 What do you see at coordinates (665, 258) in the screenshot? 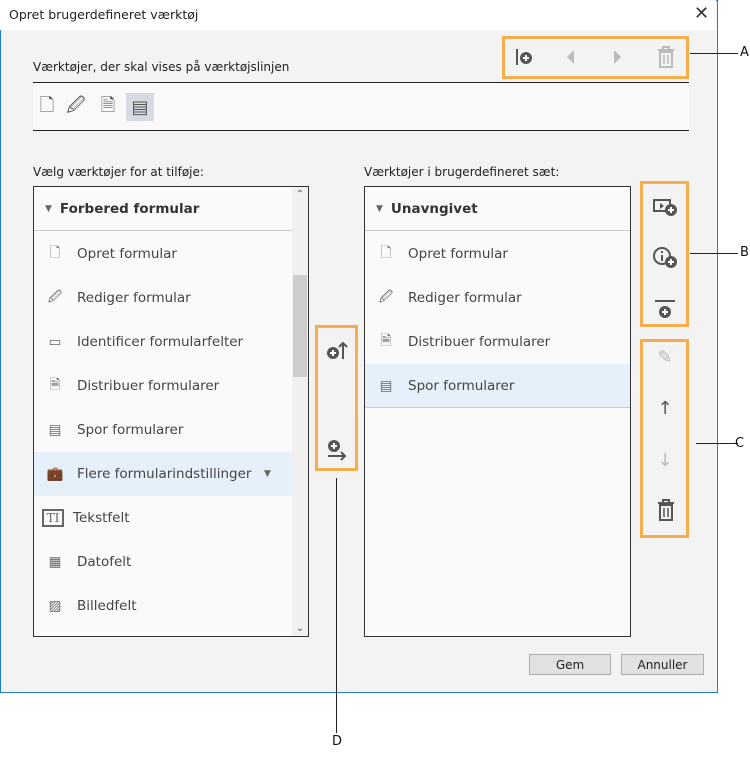
I see `add-info-icon` at bounding box center [665, 258].